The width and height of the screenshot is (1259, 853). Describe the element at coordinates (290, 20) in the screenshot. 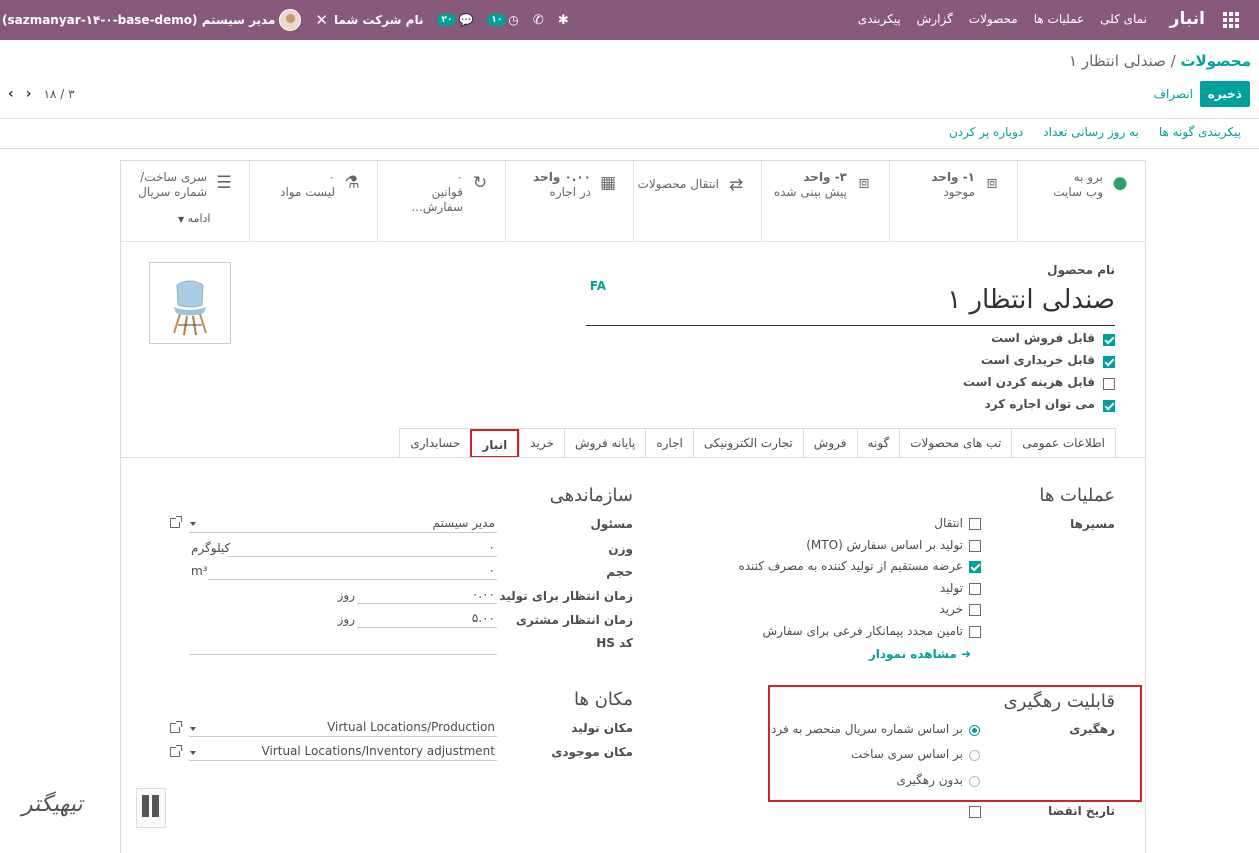

I see `avatar` at that location.